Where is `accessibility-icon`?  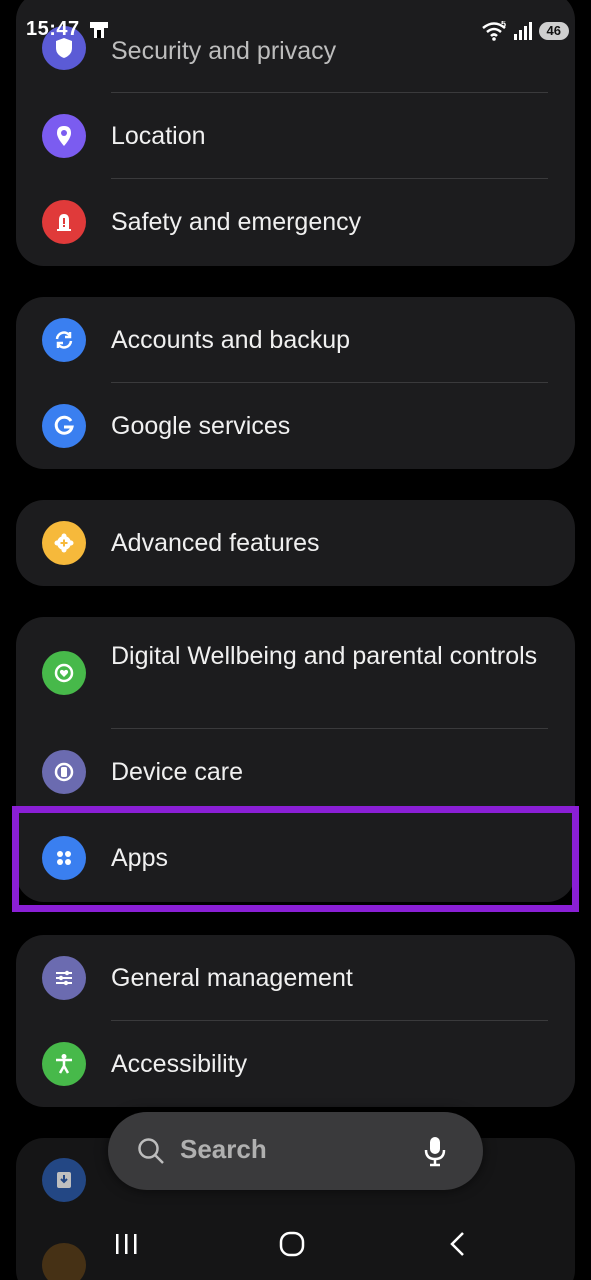 accessibility-icon is located at coordinates (64, 1064).